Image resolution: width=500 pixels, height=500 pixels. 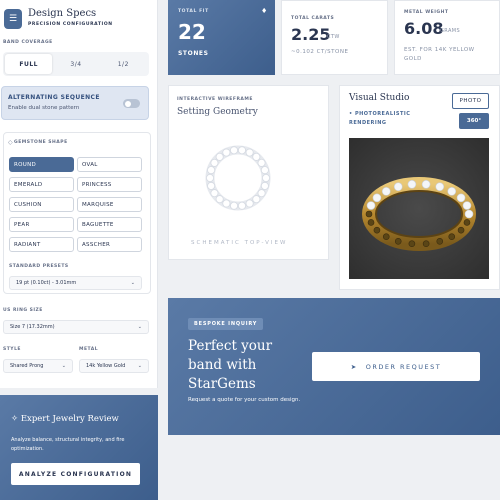 I want to click on style-label: STYLE, so click(x=12, y=349).